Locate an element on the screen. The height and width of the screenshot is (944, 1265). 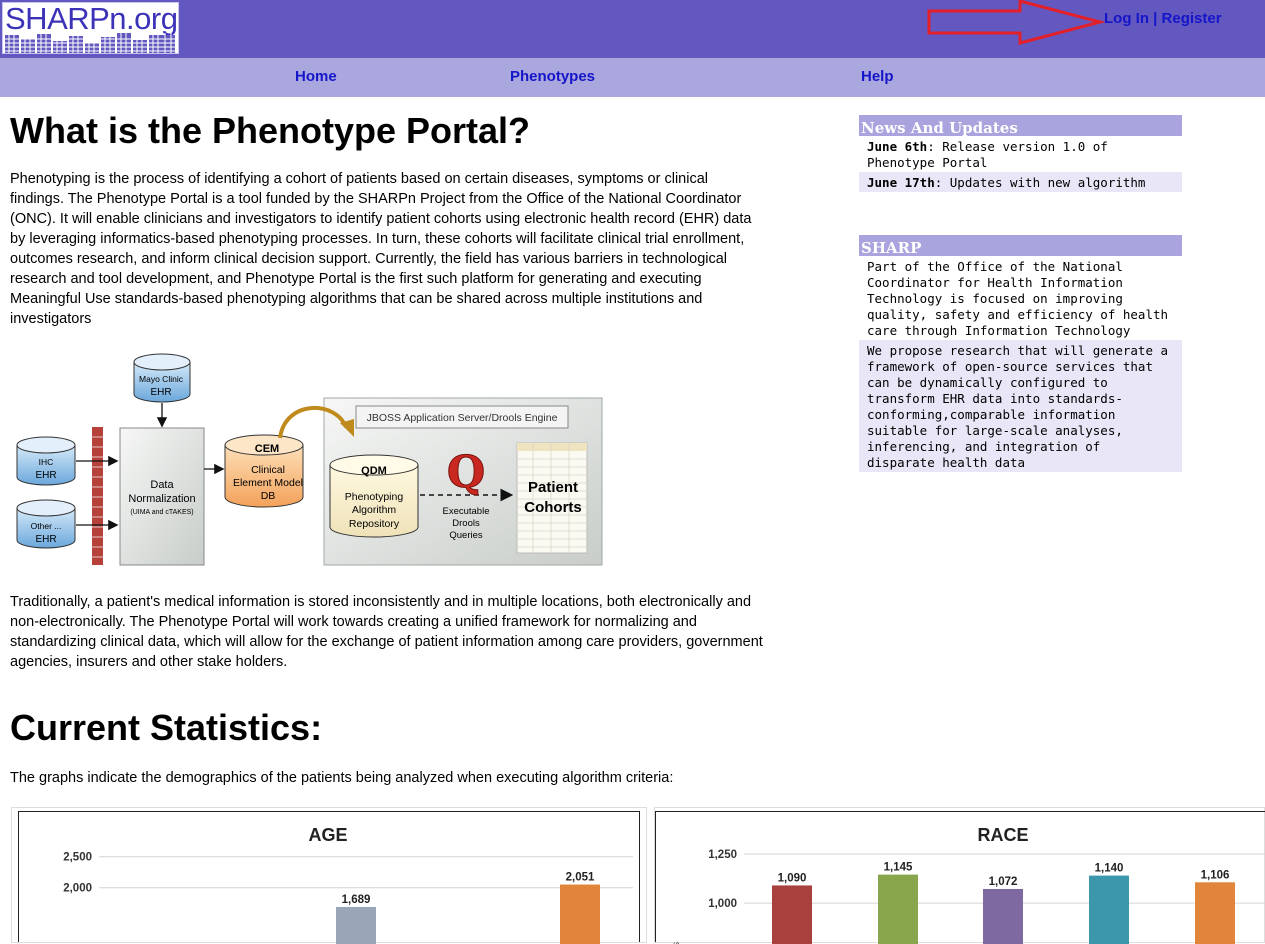
page-title: What is the Phenotype Portal? is located at coordinates (270, 131).